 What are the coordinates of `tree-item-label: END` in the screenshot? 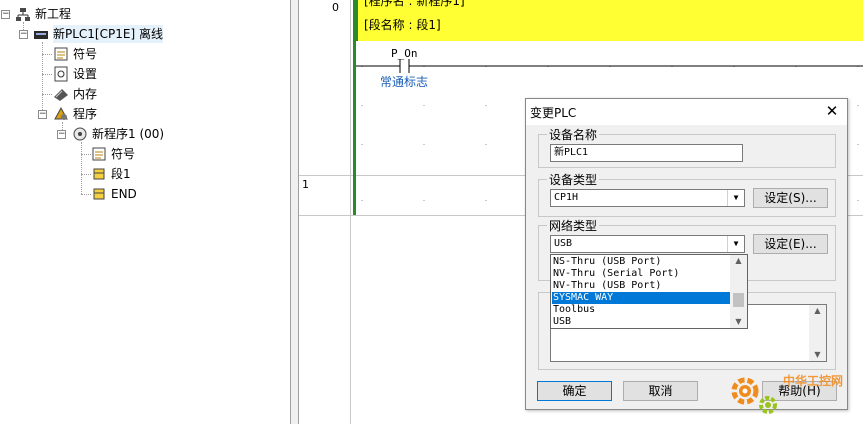 It's located at (124, 194).